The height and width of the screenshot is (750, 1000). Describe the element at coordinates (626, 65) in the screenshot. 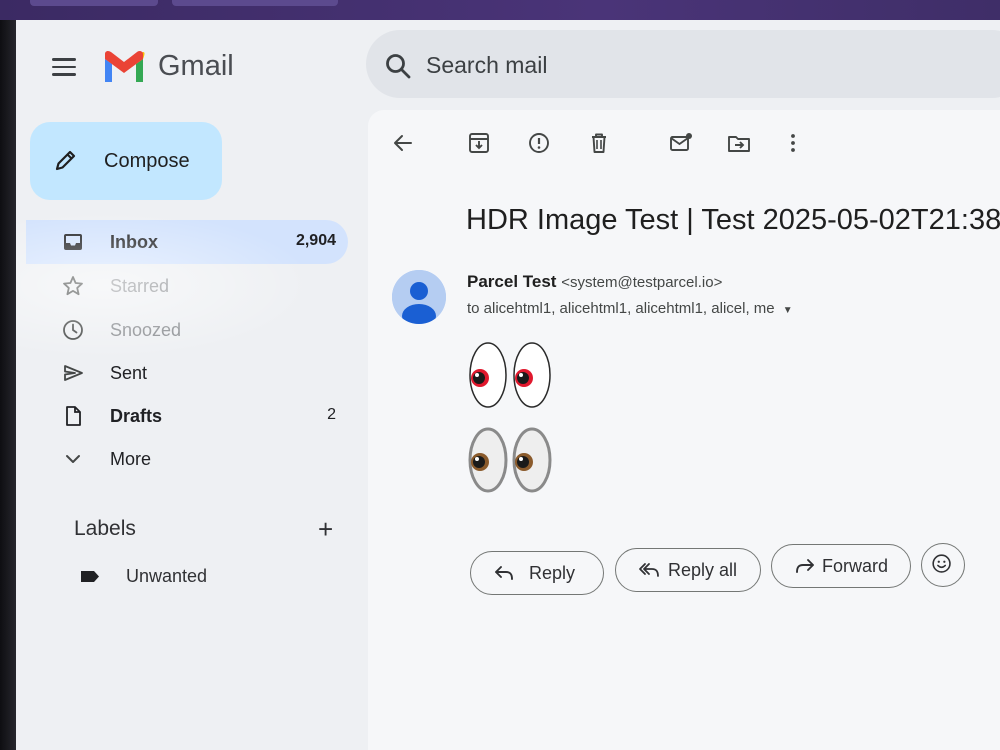

I see `search-input` at that location.